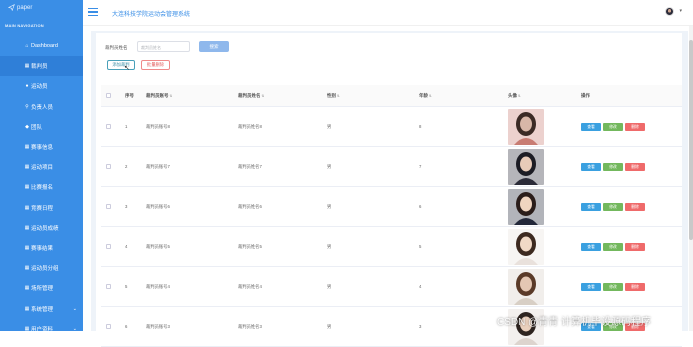 The height and width of the screenshot is (347, 693). Describe the element at coordinates (41, 107) in the screenshot. I see `sidebar-item: ⚲ 负责人员` at that location.